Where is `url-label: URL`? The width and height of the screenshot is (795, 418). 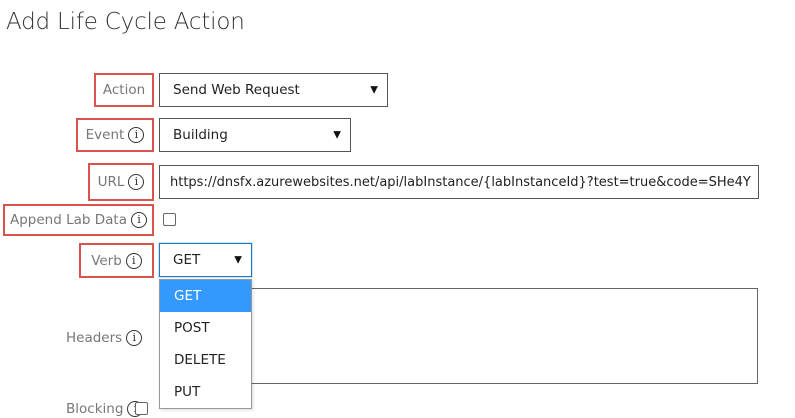
url-label: URL is located at coordinates (111, 182).